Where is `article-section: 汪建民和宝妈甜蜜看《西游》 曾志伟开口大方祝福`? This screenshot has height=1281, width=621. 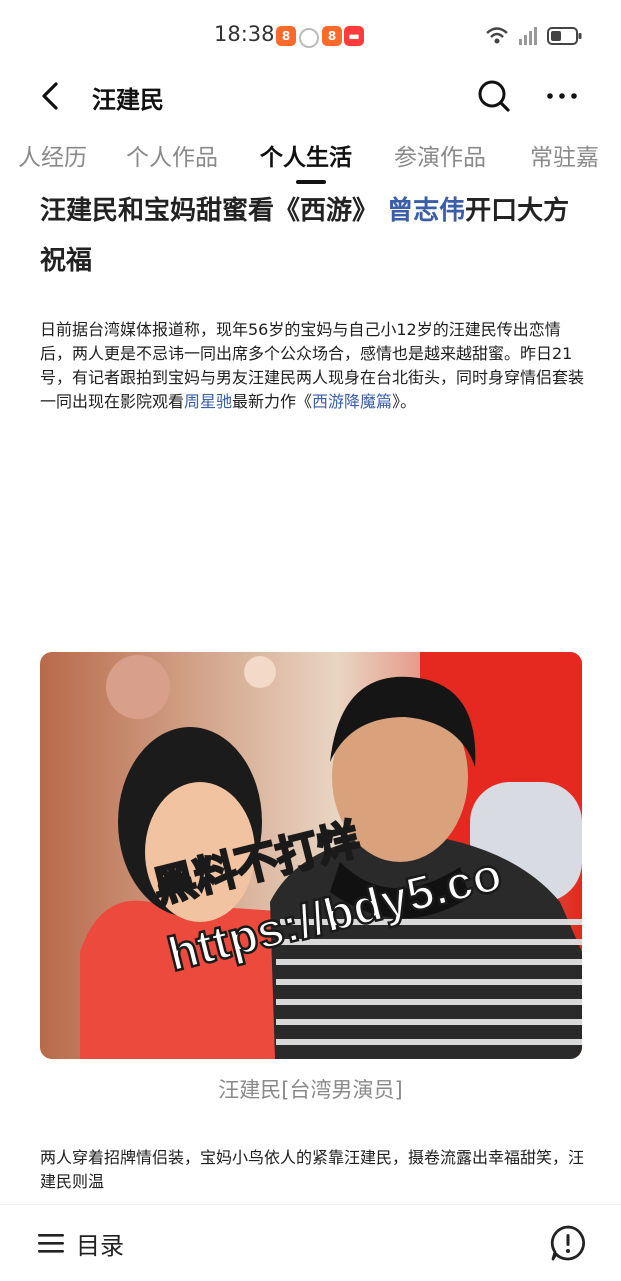
article-section: 汪建民和宝妈甜蜜看《西游》 曾志伟开口大方祝福 is located at coordinates (312, 236).